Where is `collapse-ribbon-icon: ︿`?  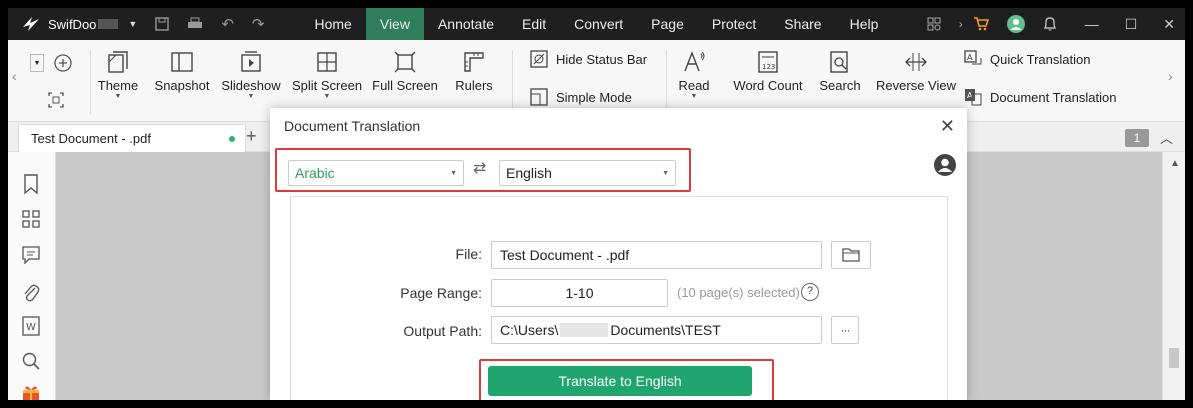
collapse-ribbon-icon: ︿ is located at coordinates (1166, 137).